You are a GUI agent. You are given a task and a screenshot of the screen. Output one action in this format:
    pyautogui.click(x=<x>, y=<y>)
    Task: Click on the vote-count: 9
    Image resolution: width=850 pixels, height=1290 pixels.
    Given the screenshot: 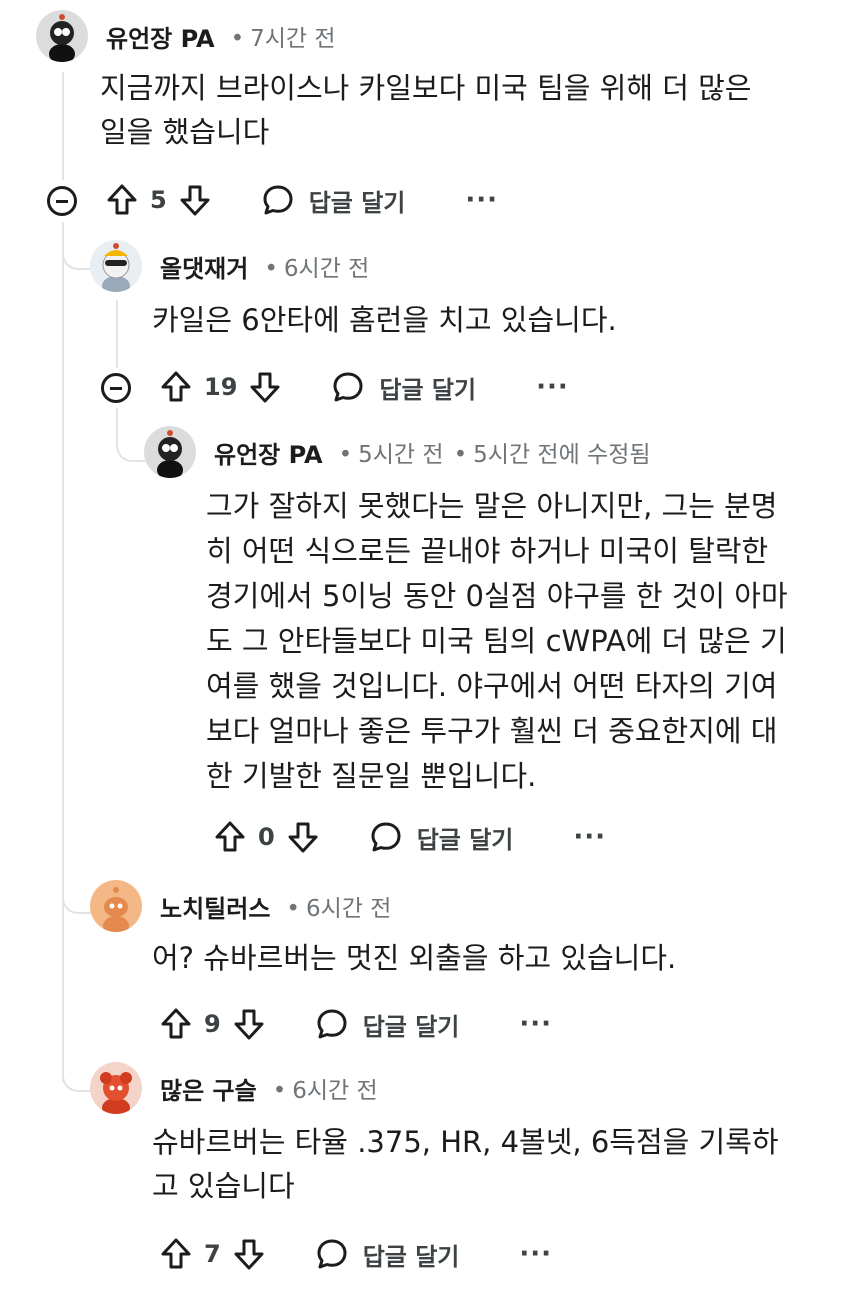 What is the action you would take?
    pyautogui.click(x=212, y=1024)
    